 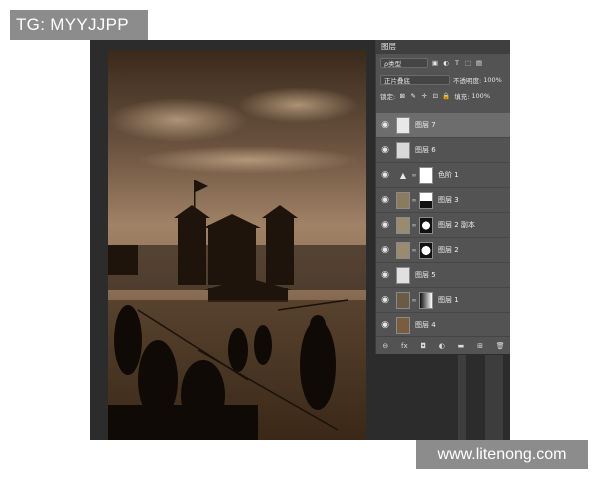 I want to click on layer-name: 图层 2 副本, so click(x=456, y=225).